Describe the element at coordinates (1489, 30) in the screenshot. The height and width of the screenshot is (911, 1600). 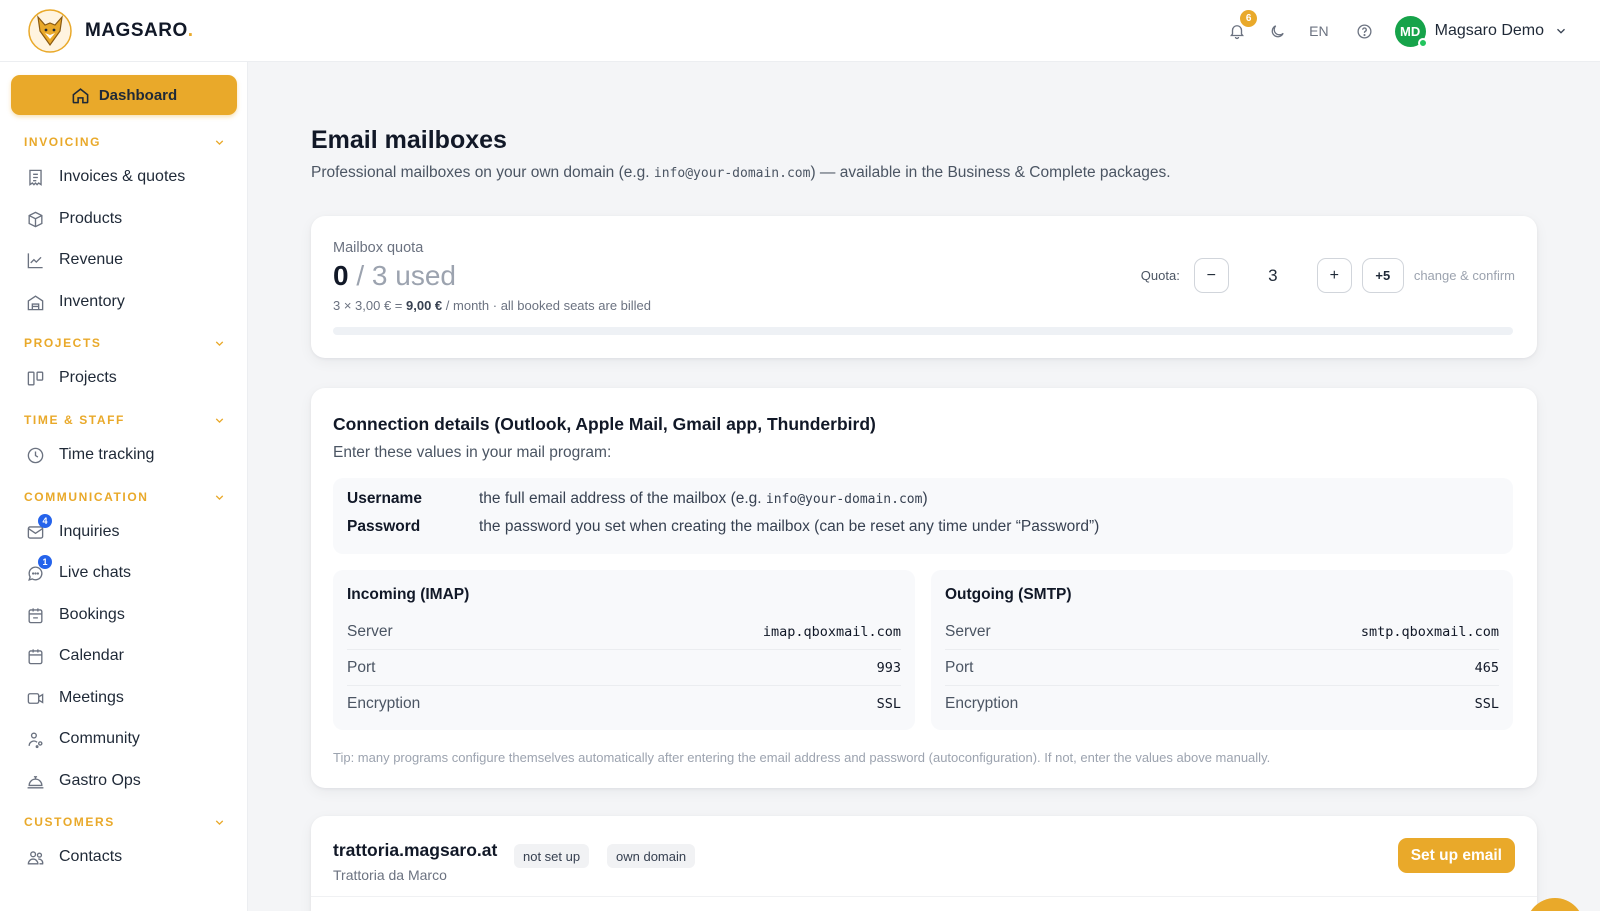
I see `user-name: Magsaro Demo` at that location.